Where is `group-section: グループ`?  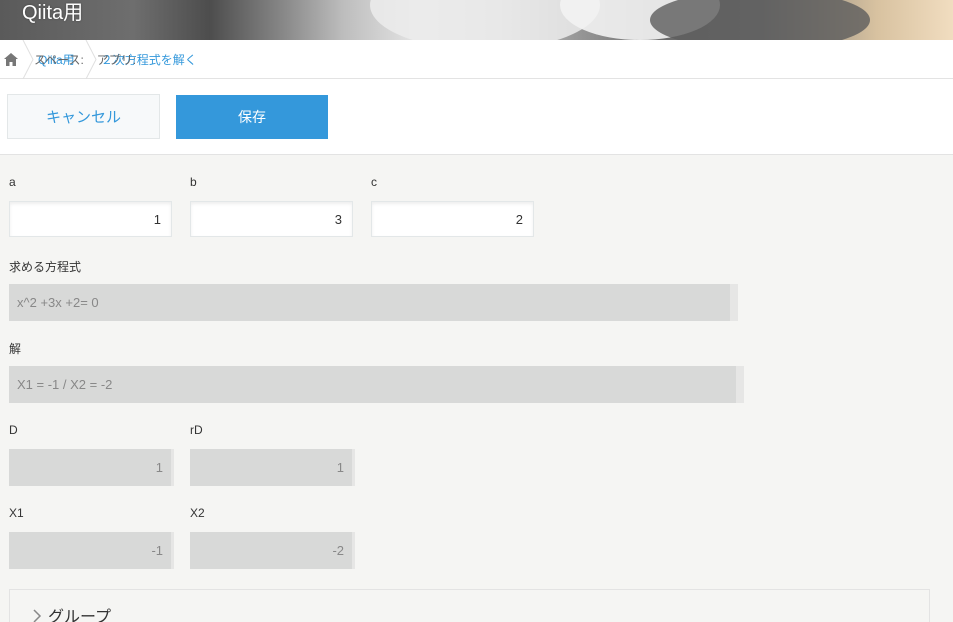
group-section: グループ is located at coordinates (469, 605).